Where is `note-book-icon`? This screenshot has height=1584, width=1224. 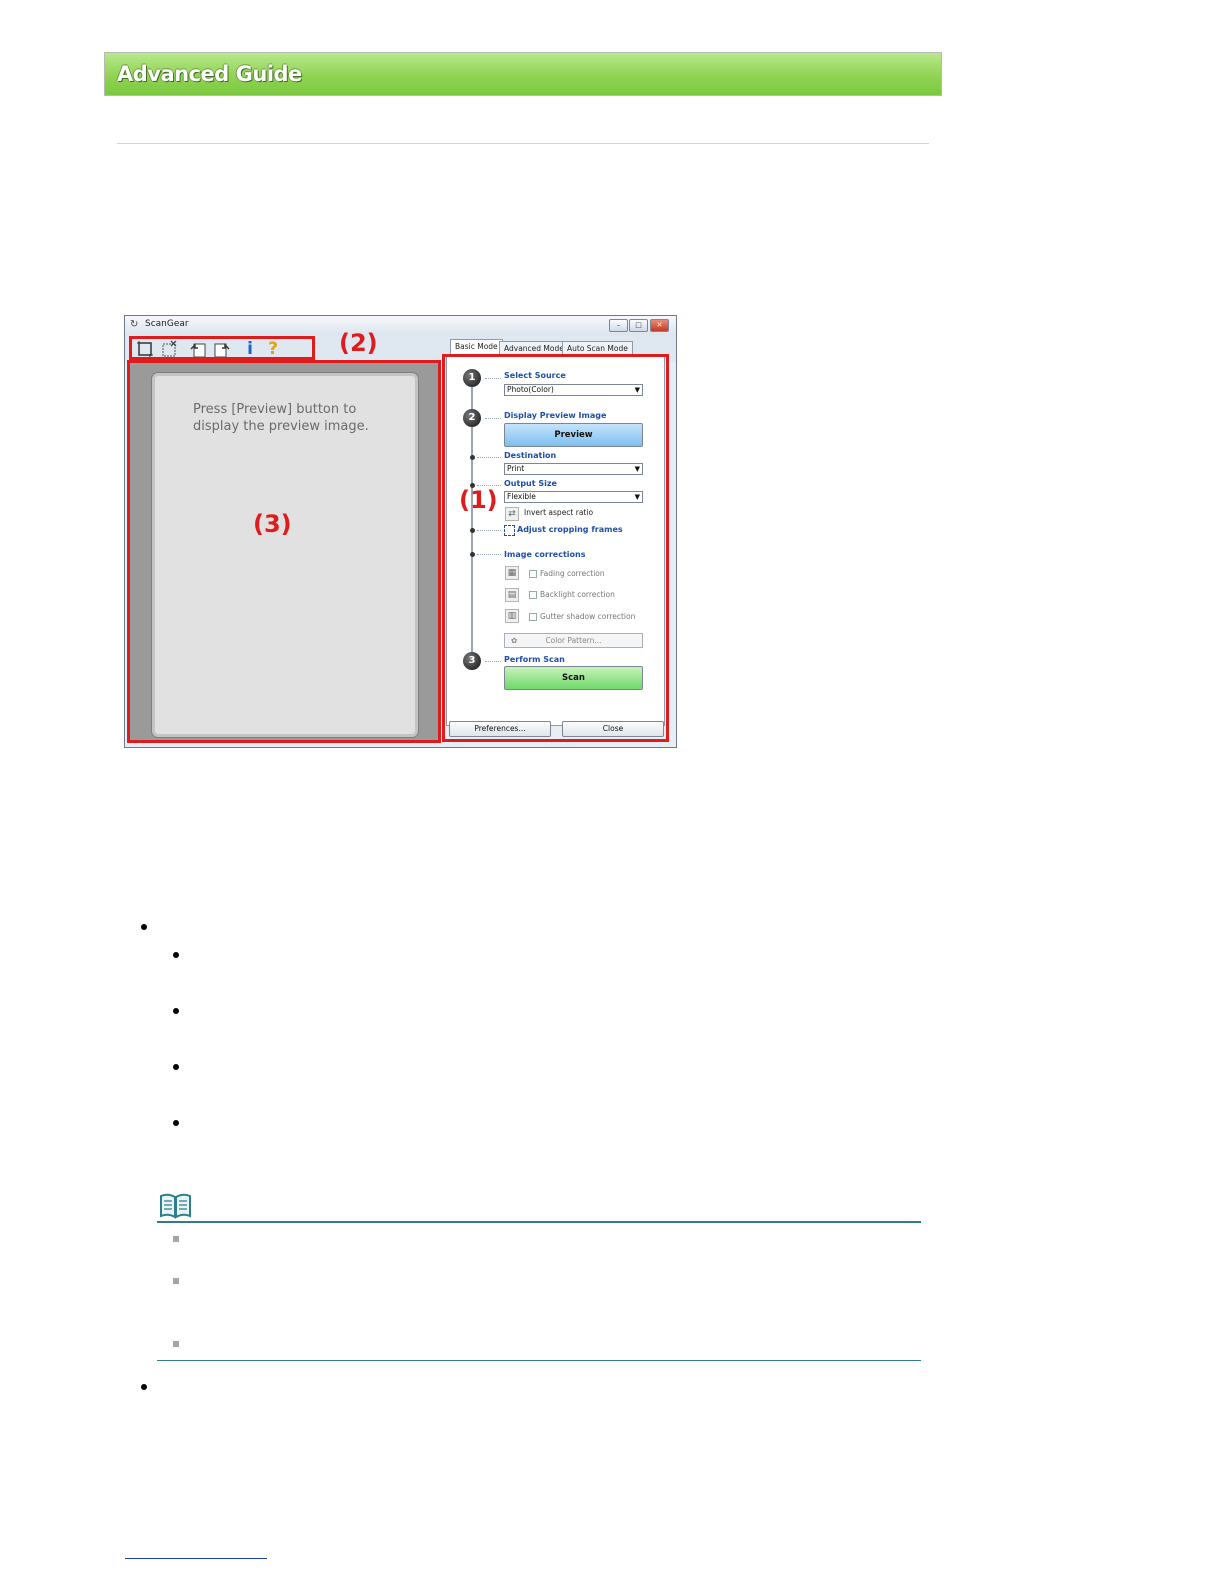 note-book-icon is located at coordinates (175, 1206).